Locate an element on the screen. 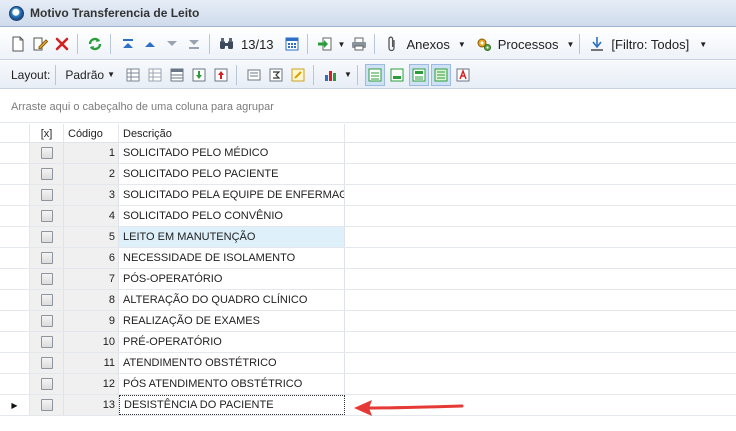 The image size is (736, 431). view-list-icon is located at coordinates (418, 74).